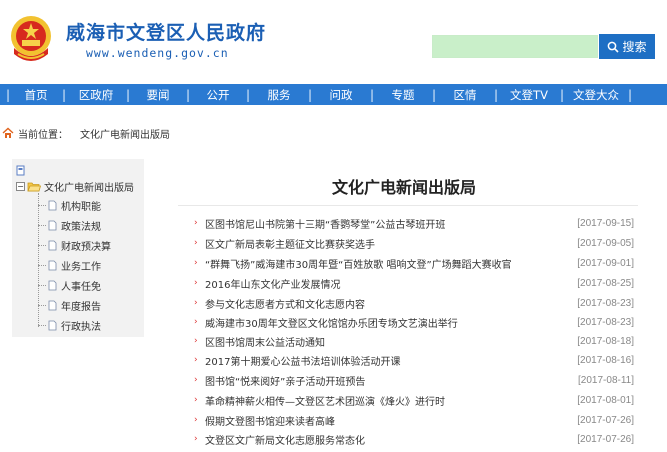 Image resolution: width=667 pixels, height=452 pixels. I want to click on sidebar-item-appointments: 人事任免, so click(69, 285).